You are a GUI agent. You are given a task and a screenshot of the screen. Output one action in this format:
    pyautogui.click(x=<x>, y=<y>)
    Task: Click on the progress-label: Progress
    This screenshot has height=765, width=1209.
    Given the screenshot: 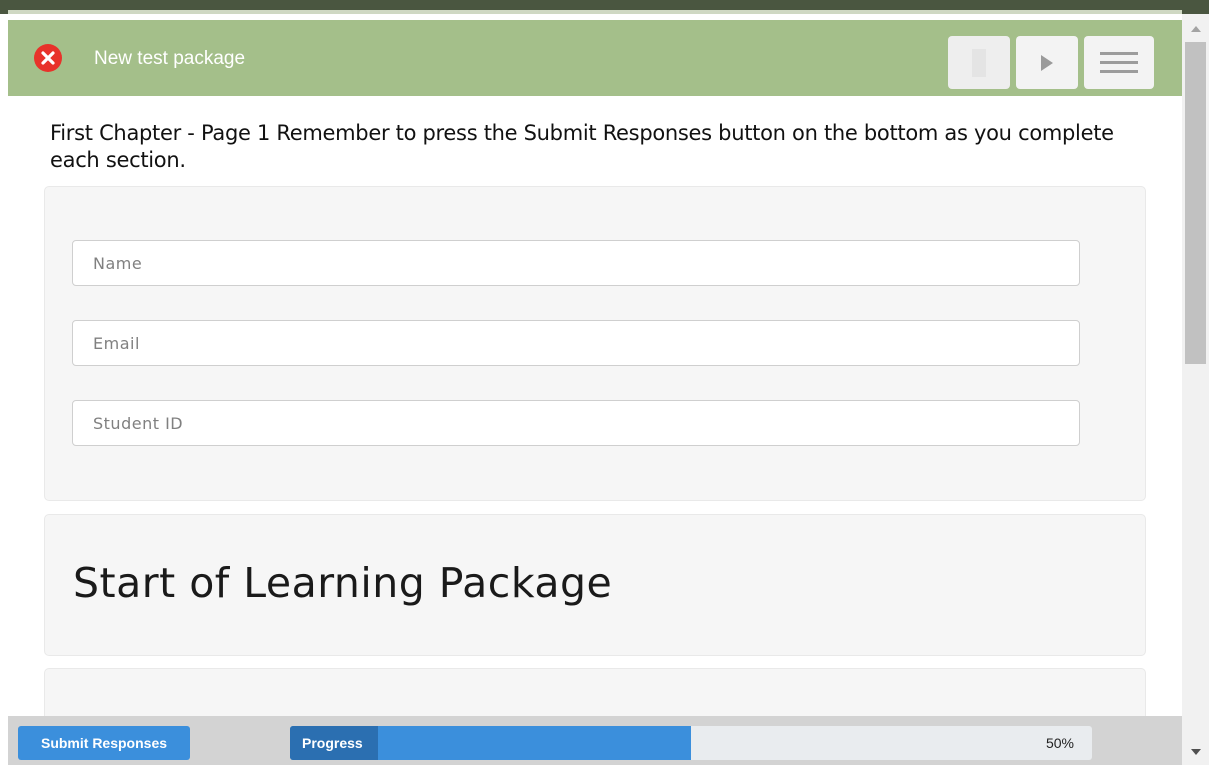 What is the action you would take?
    pyautogui.click(x=334, y=743)
    